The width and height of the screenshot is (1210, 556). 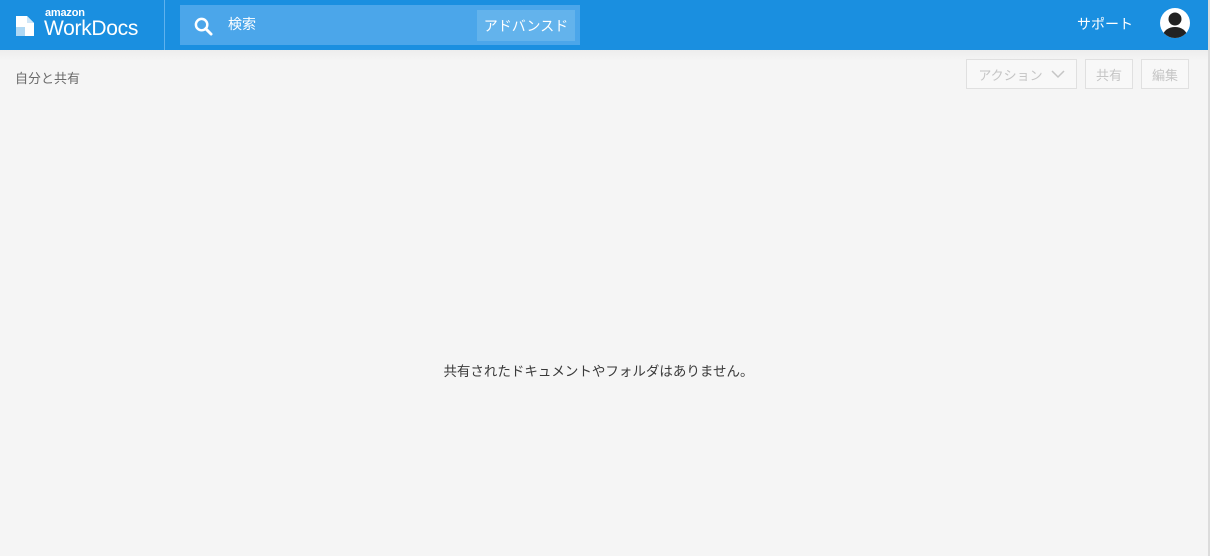 I want to click on breadcrumb: 自分と共有, so click(x=47, y=77).